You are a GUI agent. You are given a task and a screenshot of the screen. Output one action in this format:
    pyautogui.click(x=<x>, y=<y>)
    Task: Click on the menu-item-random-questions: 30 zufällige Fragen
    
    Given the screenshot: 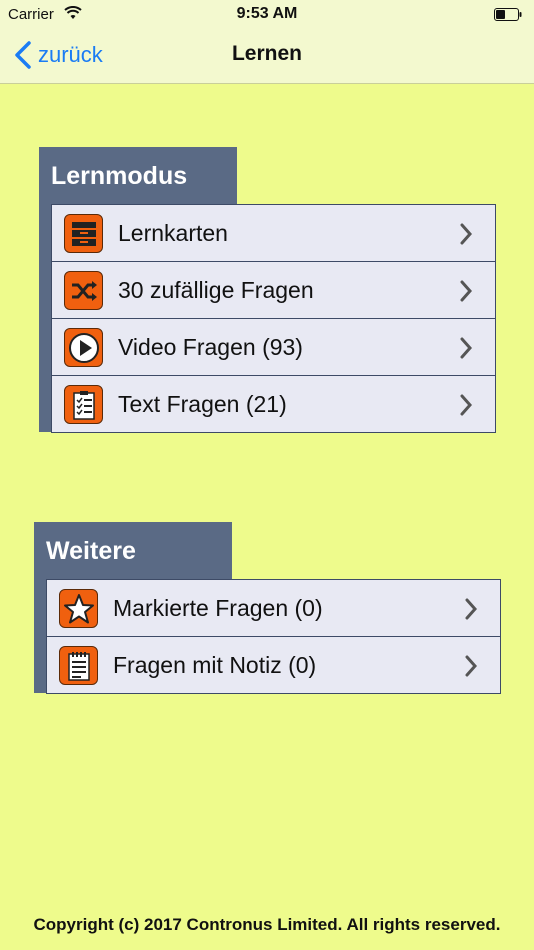 What is the action you would take?
    pyautogui.click(x=273, y=290)
    